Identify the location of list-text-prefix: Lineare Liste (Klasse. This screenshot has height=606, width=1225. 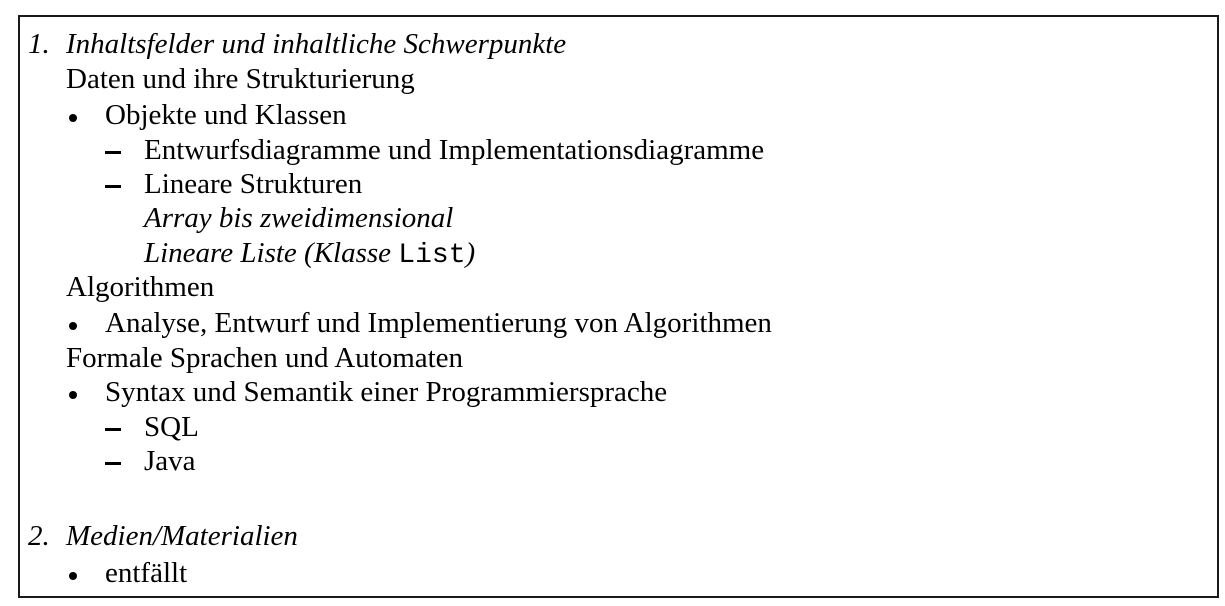
(271, 253).